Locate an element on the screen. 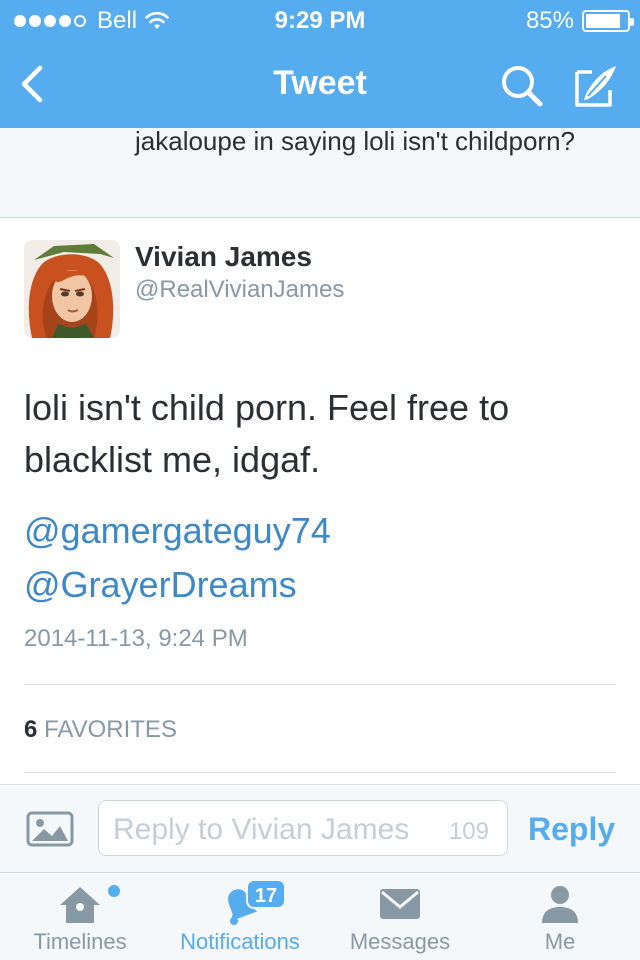  person-icon is located at coordinates (560, 904).